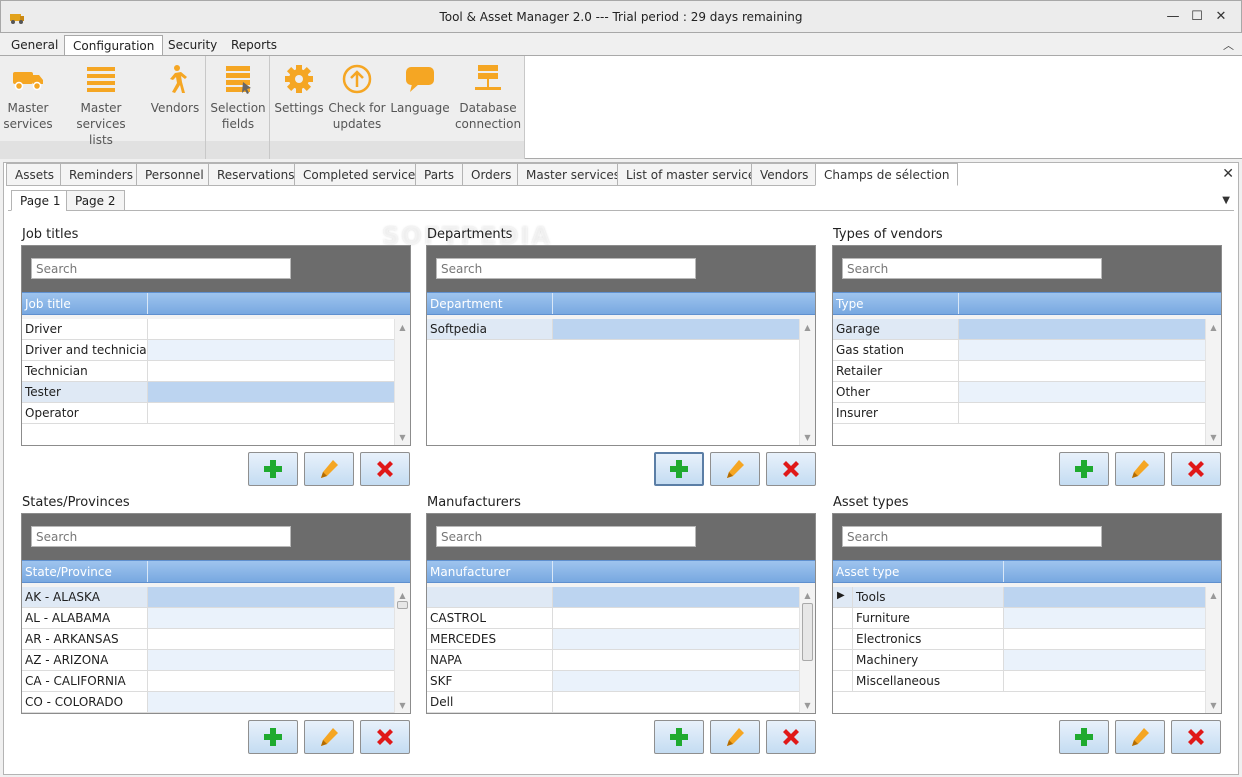  What do you see at coordinates (420, 88) in the screenshot?
I see `language-button: Language` at bounding box center [420, 88].